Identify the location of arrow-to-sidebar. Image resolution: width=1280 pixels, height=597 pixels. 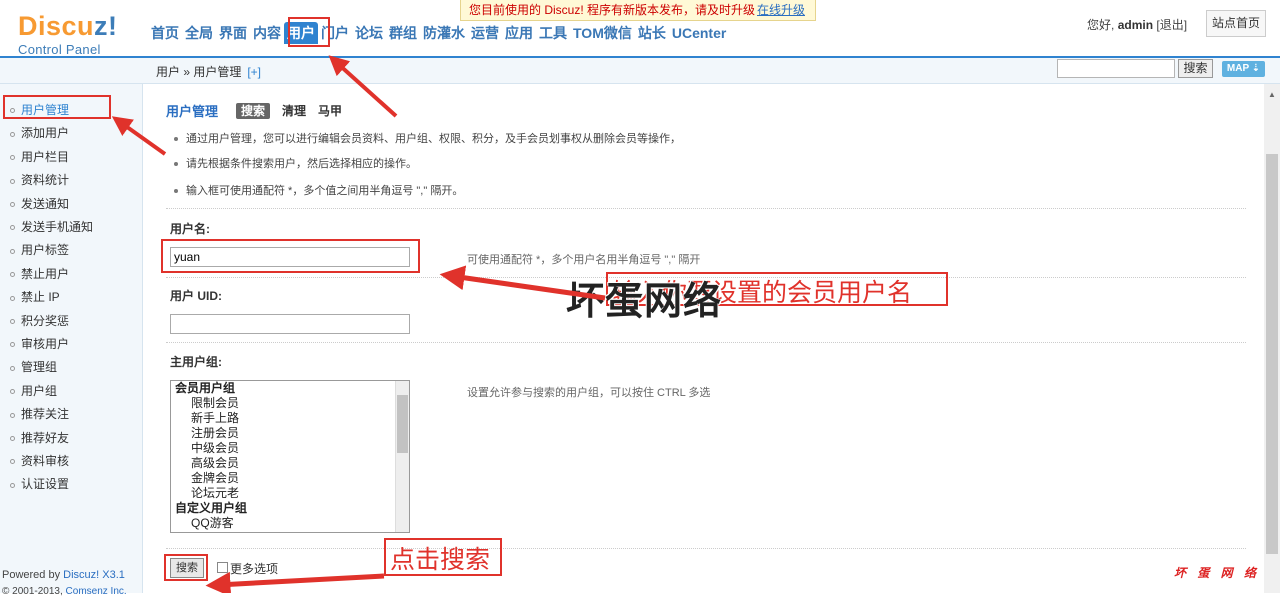
(139, 136).